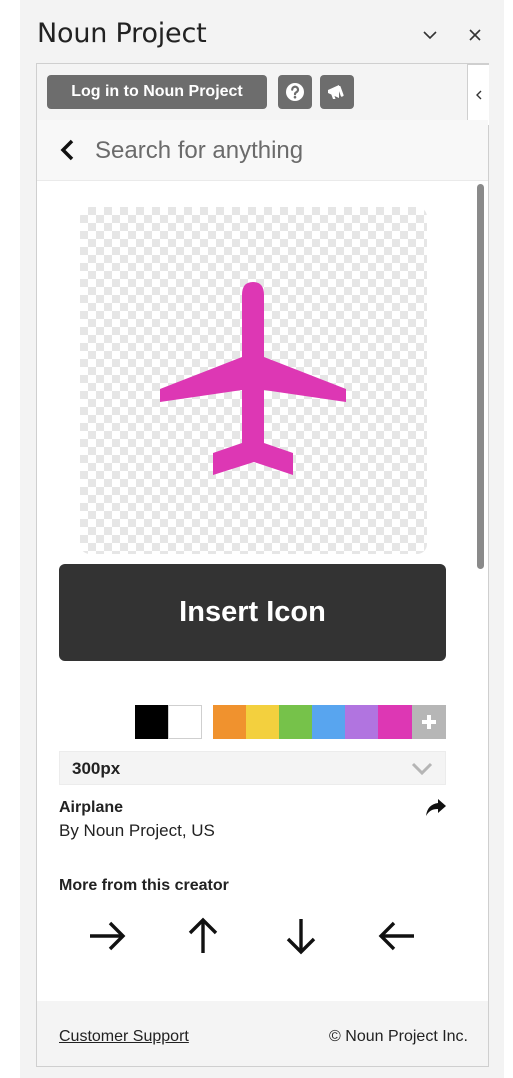 The image size is (513, 1078). What do you see at coordinates (395, 722) in the screenshot?
I see `color-swatch-magenta` at bounding box center [395, 722].